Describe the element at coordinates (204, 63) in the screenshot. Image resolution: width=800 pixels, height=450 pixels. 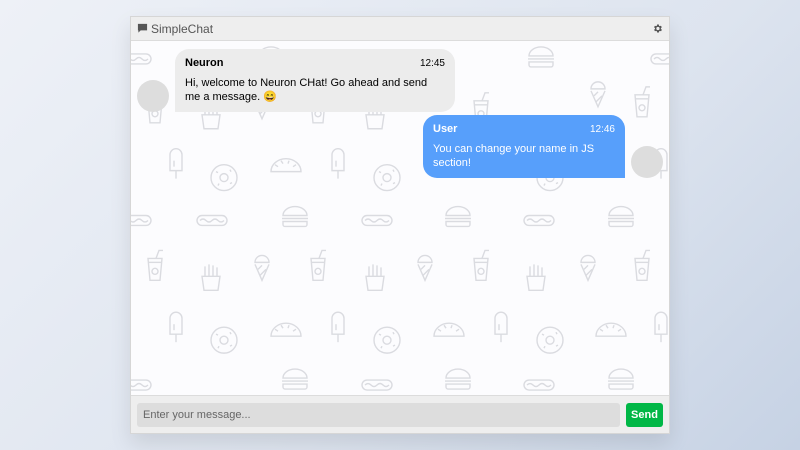
I see `message-sender: Neuron` at that location.